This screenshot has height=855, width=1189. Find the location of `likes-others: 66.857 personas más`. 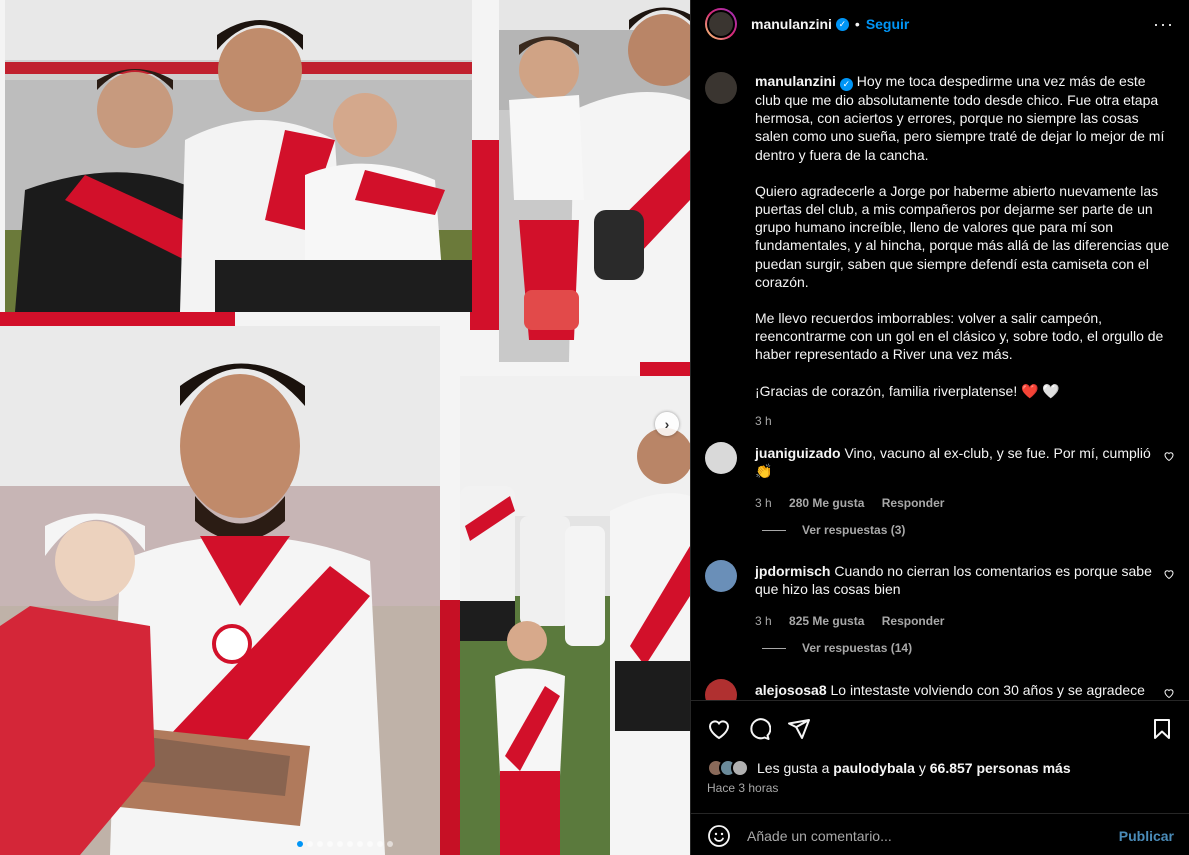

likes-others: 66.857 personas más is located at coordinates (1000, 768).